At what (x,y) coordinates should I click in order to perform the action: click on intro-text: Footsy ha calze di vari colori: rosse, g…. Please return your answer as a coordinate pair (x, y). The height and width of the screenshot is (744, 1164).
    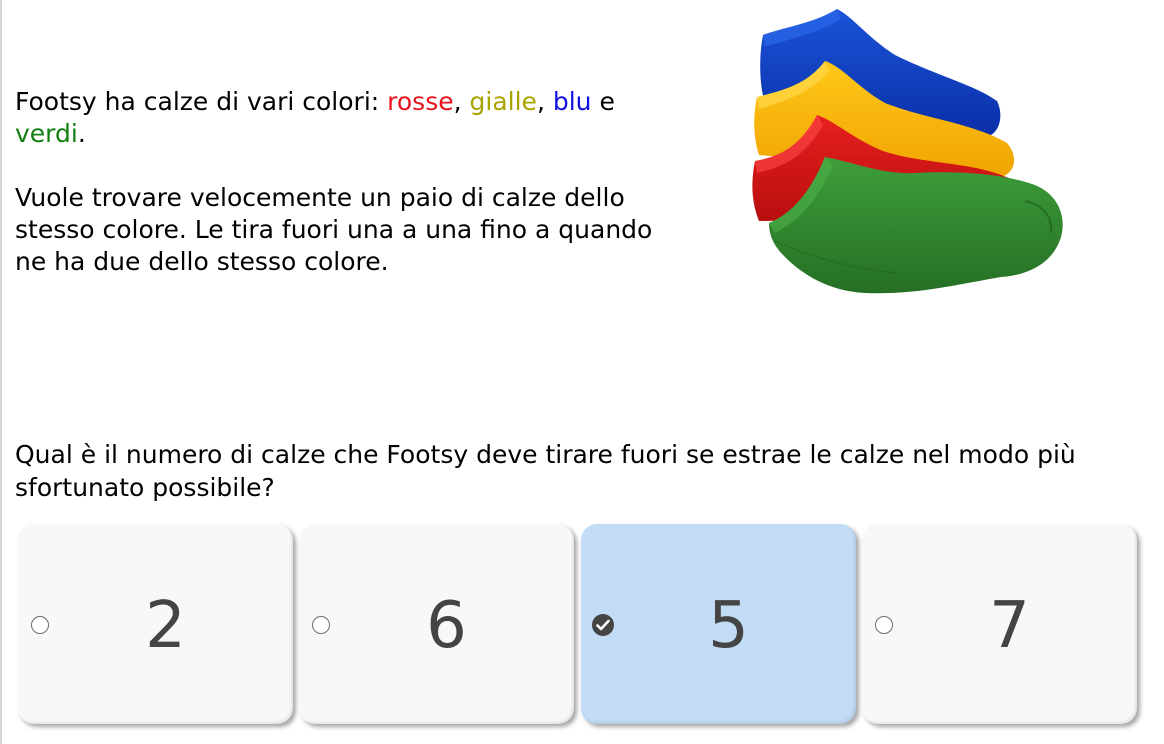
    Looking at the image, I should click on (345, 182).